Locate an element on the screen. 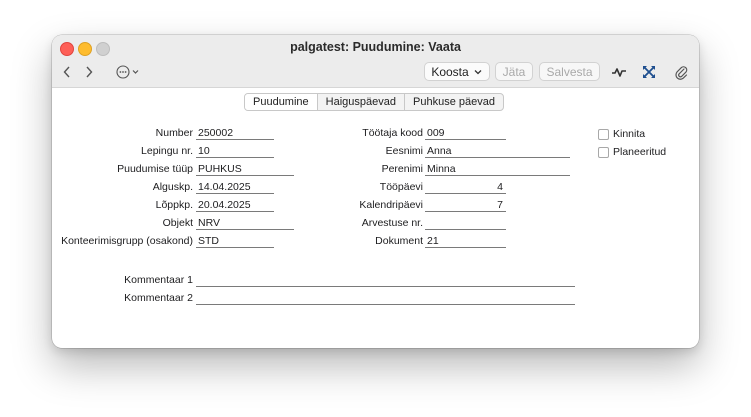 The image size is (751, 417). ellipsis-circle-icon is located at coordinates (127, 72).